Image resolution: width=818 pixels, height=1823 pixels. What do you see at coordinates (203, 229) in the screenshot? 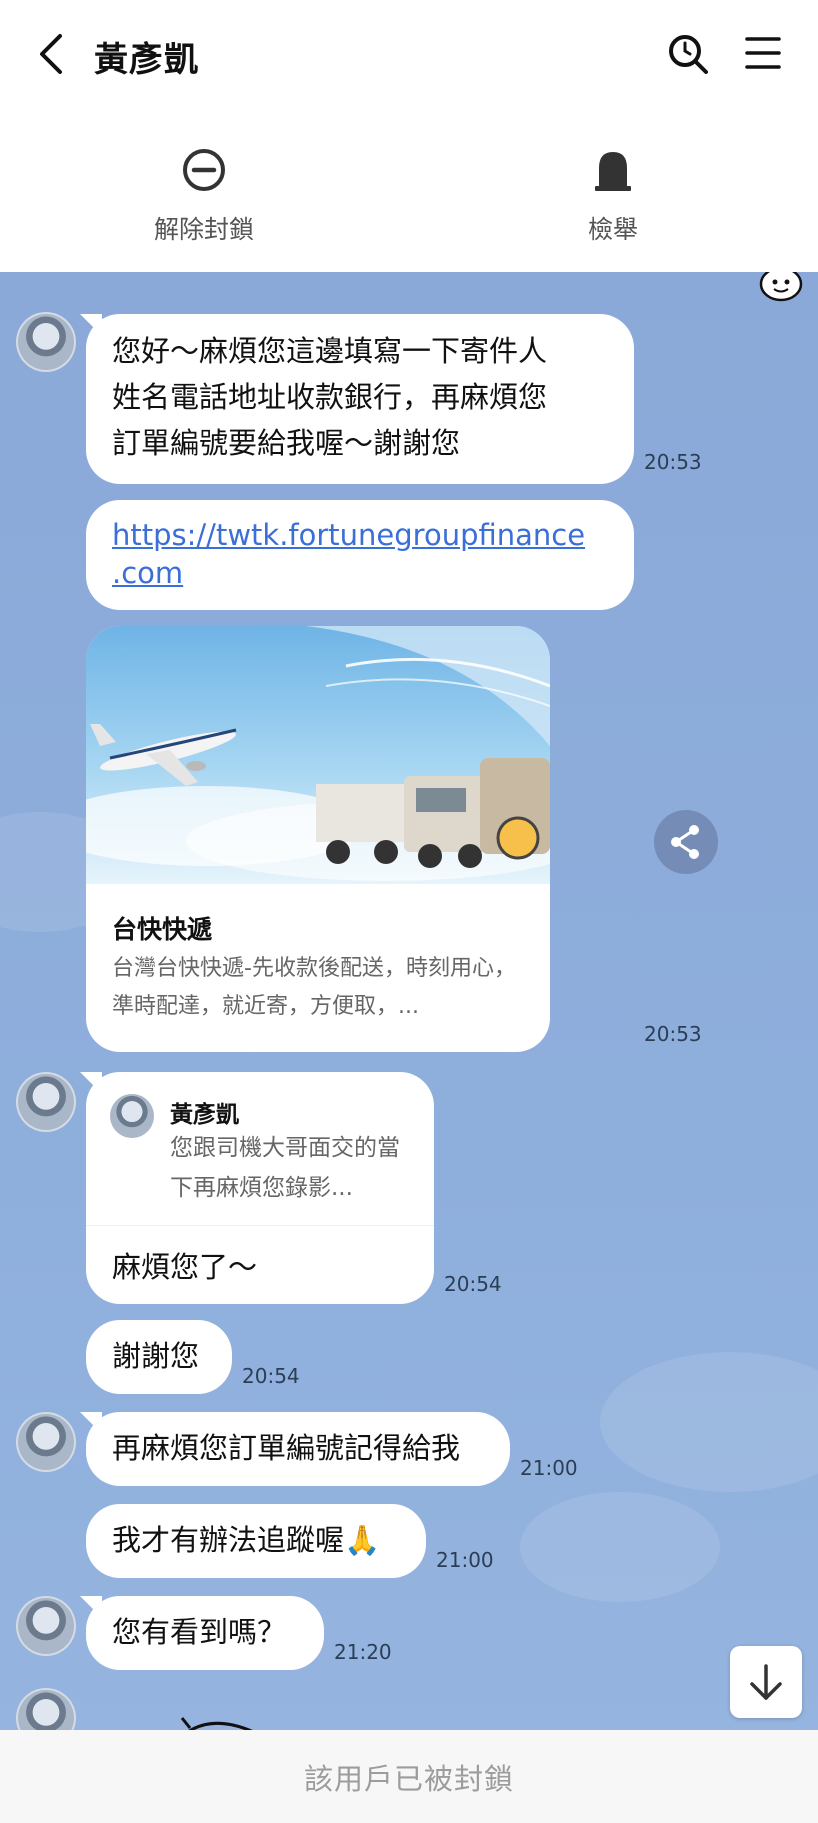
I see `unblock-label: 解除封鎖` at bounding box center [203, 229].